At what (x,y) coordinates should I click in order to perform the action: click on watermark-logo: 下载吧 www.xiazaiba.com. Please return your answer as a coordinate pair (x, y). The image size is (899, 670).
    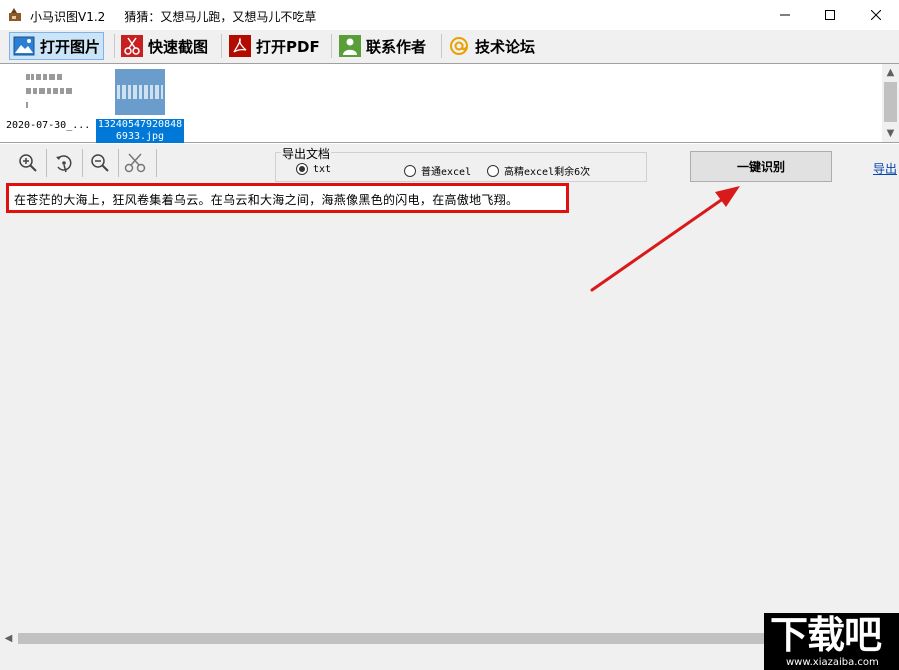
    Looking at the image, I should click on (831, 641).